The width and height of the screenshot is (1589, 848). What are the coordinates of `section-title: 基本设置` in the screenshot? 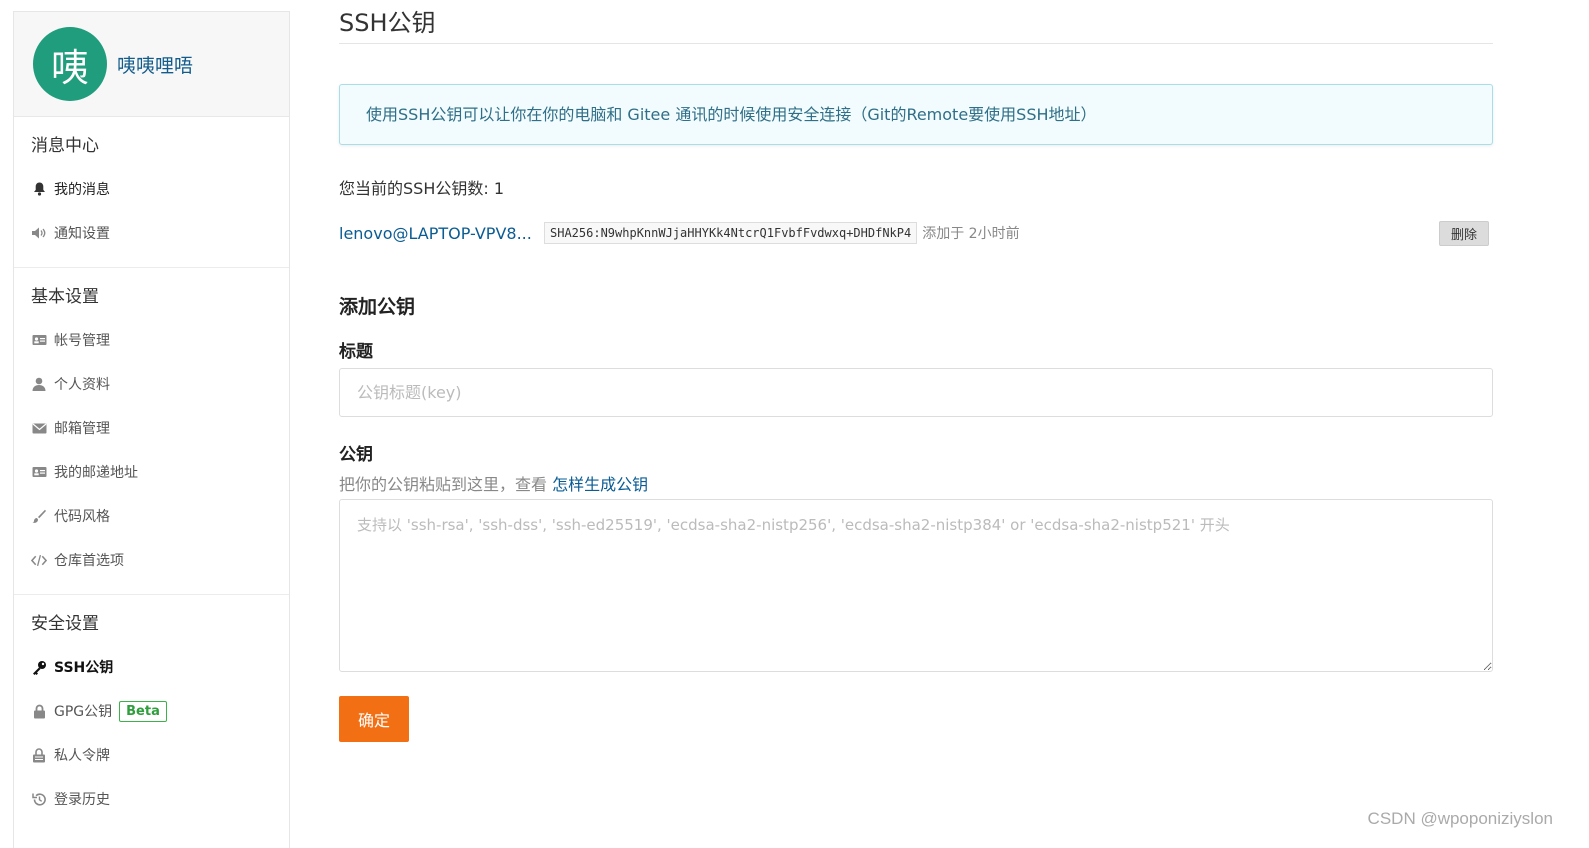 It's located at (65, 297).